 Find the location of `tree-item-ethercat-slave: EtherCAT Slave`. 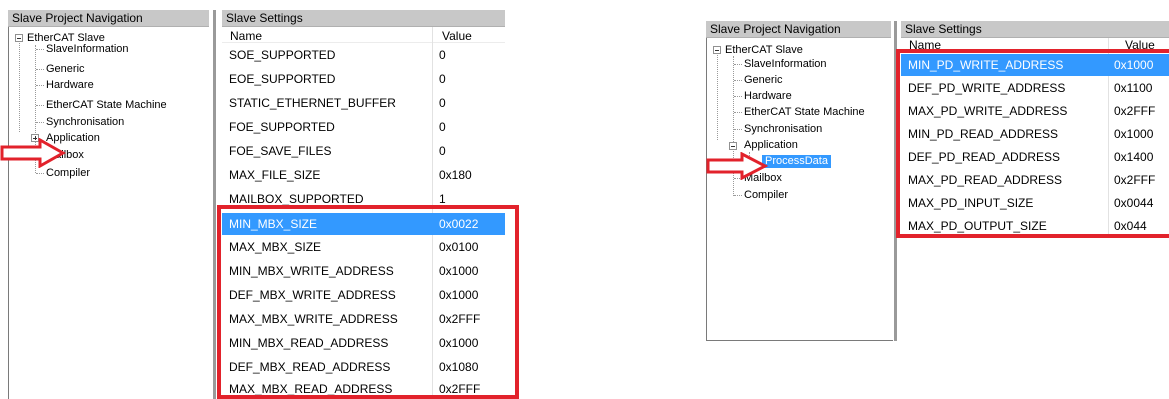

tree-item-ethercat-slave: EtherCAT Slave is located at coordinates (764, 50).